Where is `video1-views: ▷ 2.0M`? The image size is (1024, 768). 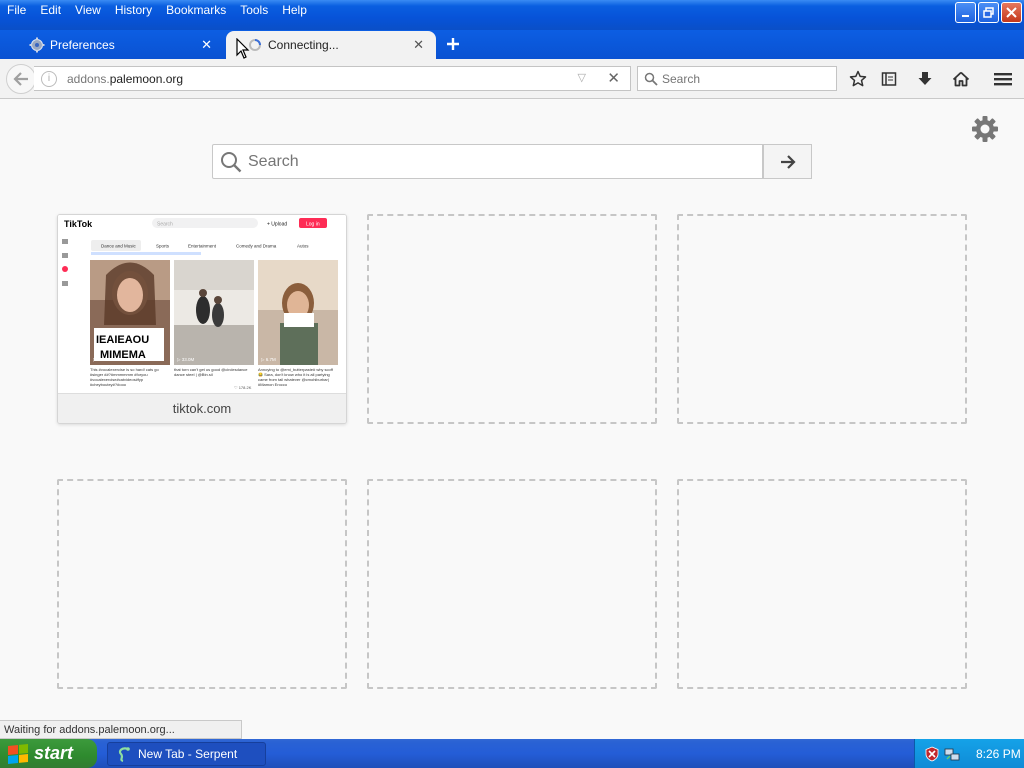
video1-views: ▷ 2.0M is located at coordinates (100, 359).